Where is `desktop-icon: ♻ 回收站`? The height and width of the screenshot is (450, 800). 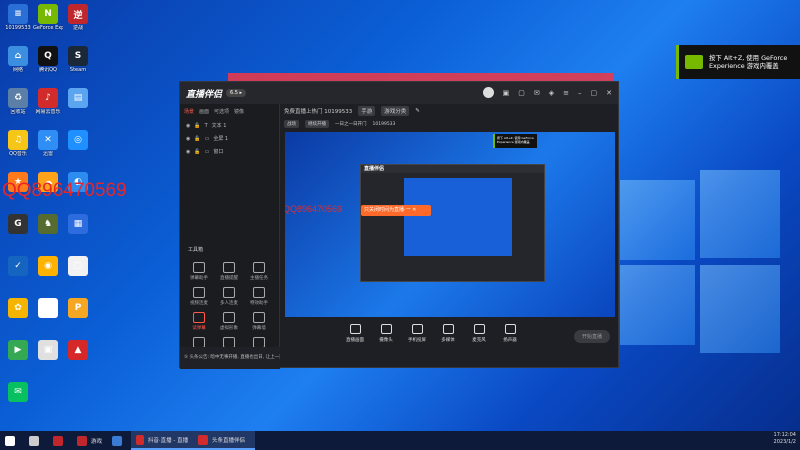
desktop-icon: ♻ 回收站 is located at coordinates (18, 101).